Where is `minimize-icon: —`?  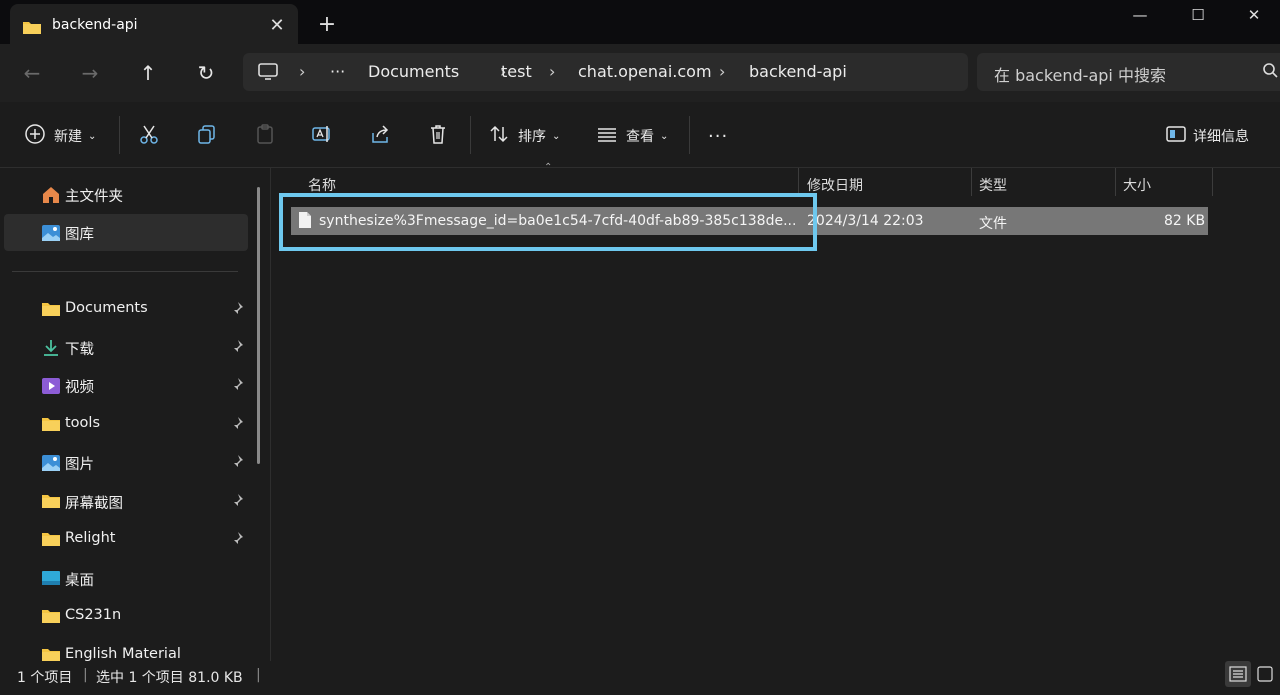 minimize-icon: — is located at coordinates (1140, 15).